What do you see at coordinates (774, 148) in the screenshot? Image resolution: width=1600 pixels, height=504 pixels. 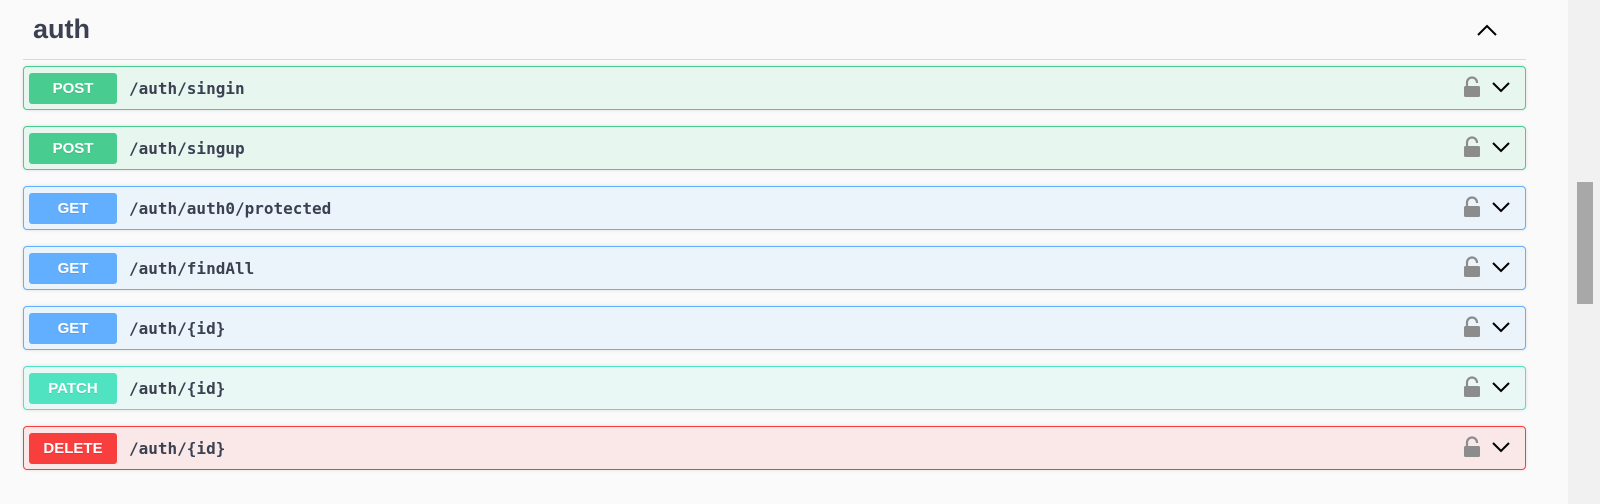 I see `operation-row: POST /auth/singup` at bounding box center [774, 148].